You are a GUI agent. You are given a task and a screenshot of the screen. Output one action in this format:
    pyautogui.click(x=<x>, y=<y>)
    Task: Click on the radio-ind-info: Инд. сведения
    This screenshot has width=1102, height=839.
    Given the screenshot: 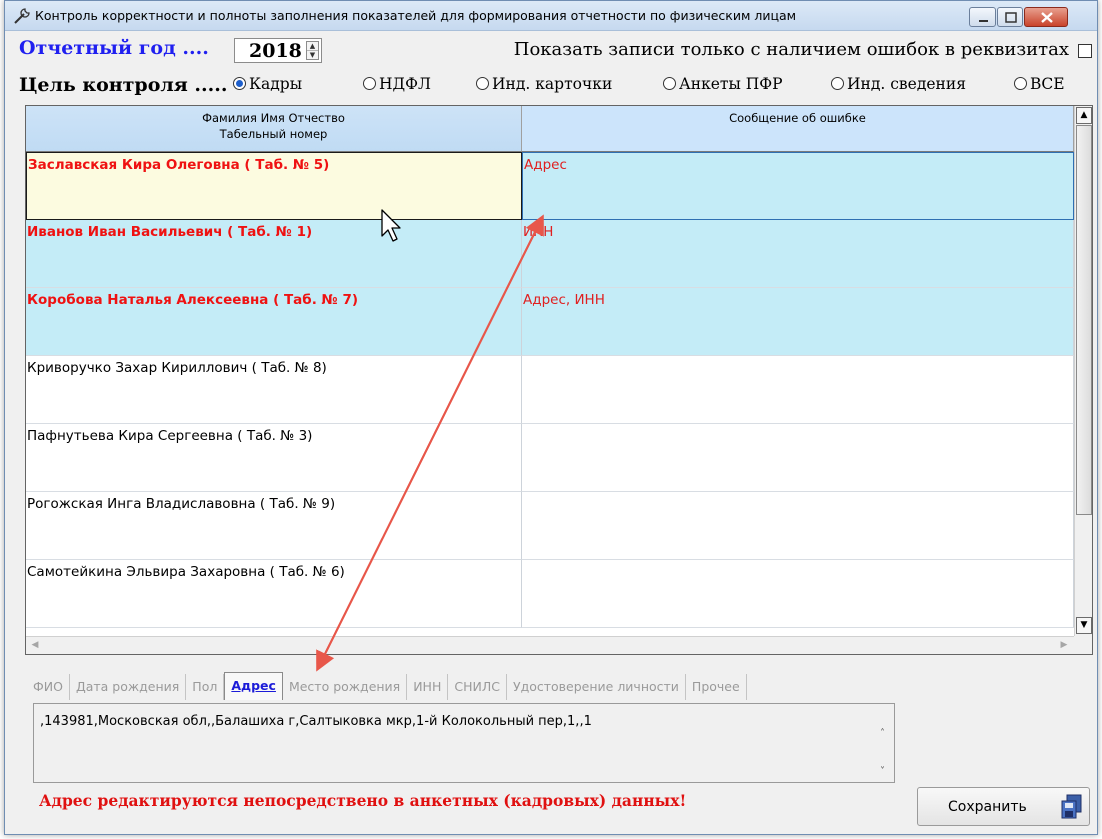 What is the action you would take?
    pyautogui.click(x=898, y=86)
    